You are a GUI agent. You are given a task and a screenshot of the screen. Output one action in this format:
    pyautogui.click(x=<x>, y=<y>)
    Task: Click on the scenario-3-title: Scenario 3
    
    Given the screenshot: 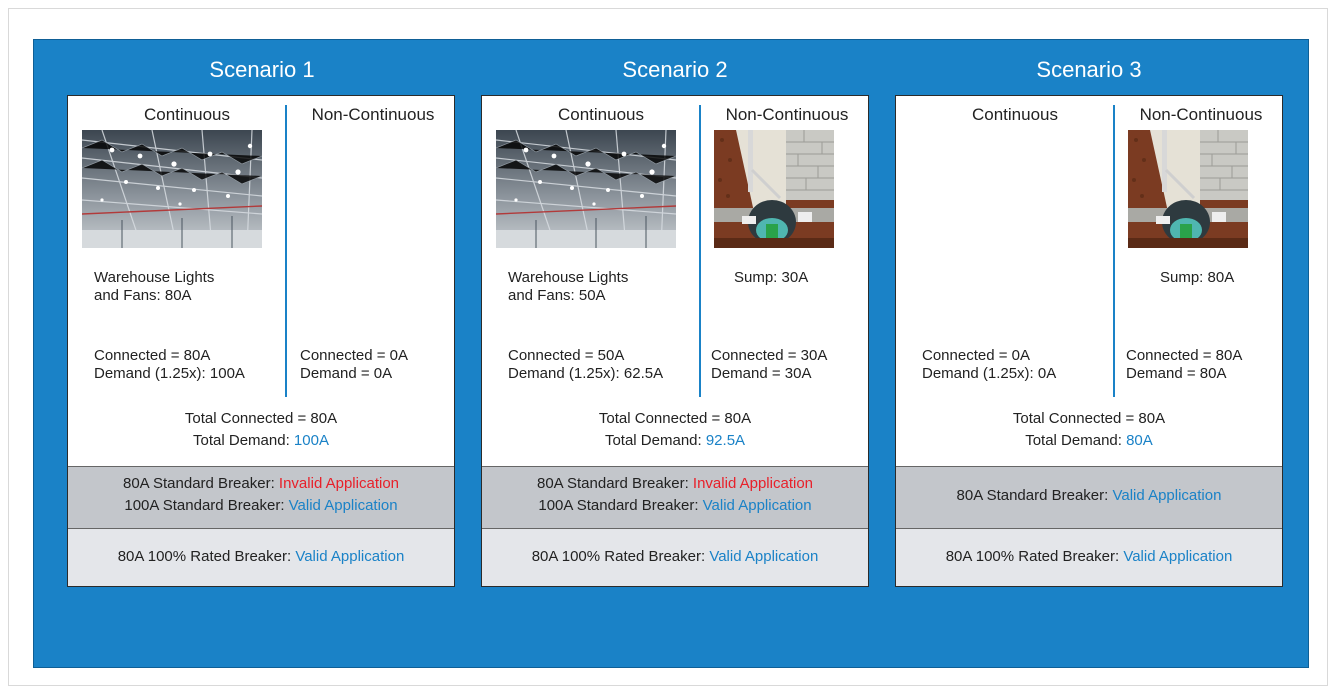 What is the action you would take?
    pyautogui.click(x=1089, y=69)
    